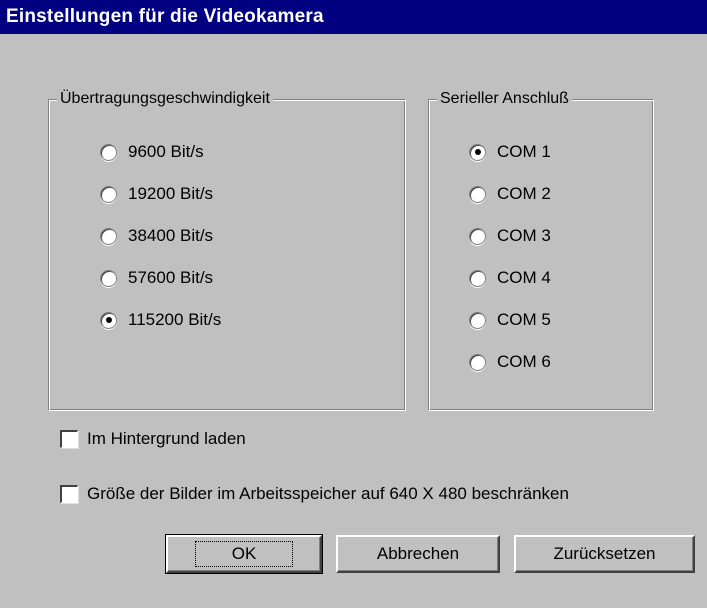  Describe the element at coordinates (524, 361) in the screenshot. I see `radio-label: COM 6` at that location.